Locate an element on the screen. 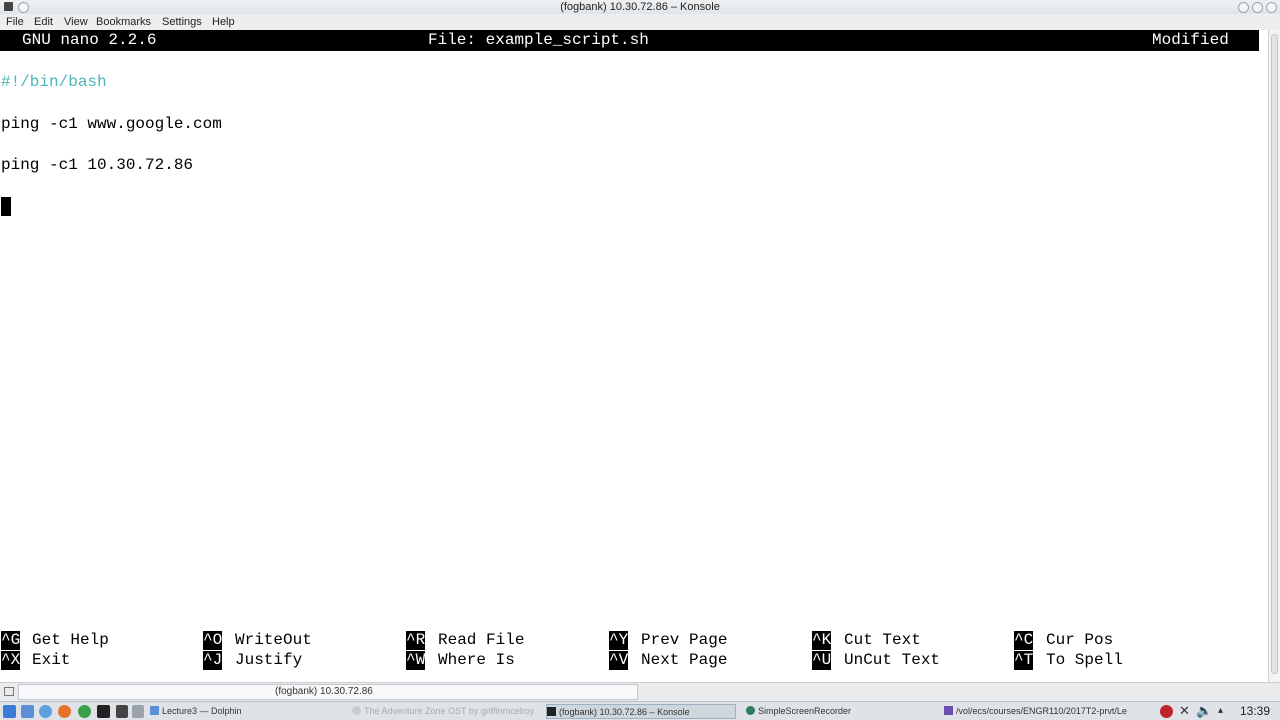  desktop-pager-icon is located at coordinates (122, 711).